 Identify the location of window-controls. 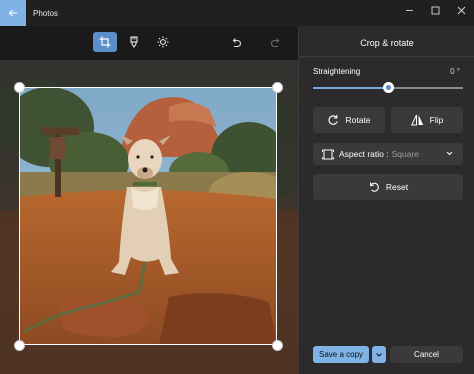
(435, 10).